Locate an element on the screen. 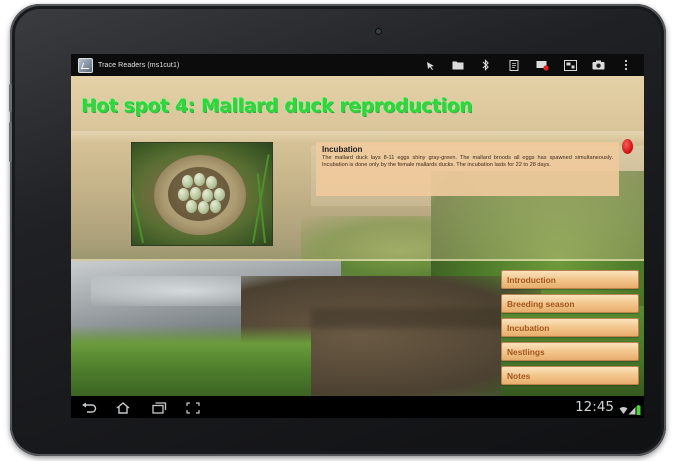 The height and width of the screenshot is (461, 676). home-icon is located at coordinates (123, 409).